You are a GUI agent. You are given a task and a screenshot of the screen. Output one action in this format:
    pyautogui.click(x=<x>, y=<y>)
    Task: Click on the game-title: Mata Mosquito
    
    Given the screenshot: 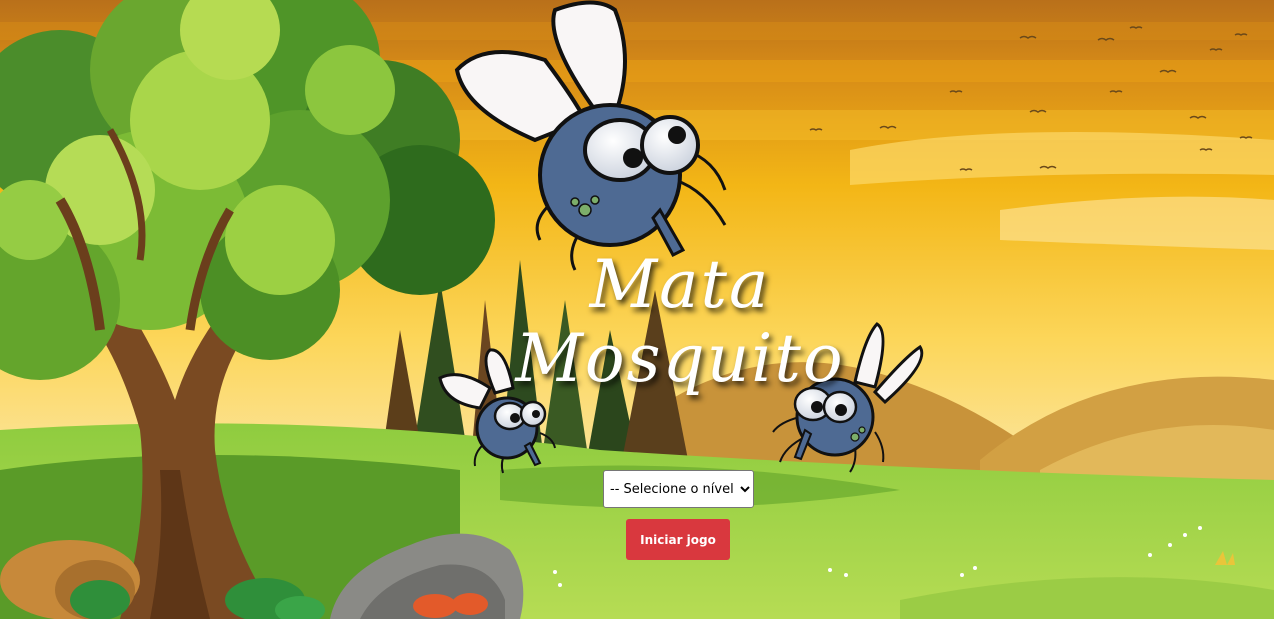 What is the action you would take?
    pyautogui.click(x=680, y=322)
    